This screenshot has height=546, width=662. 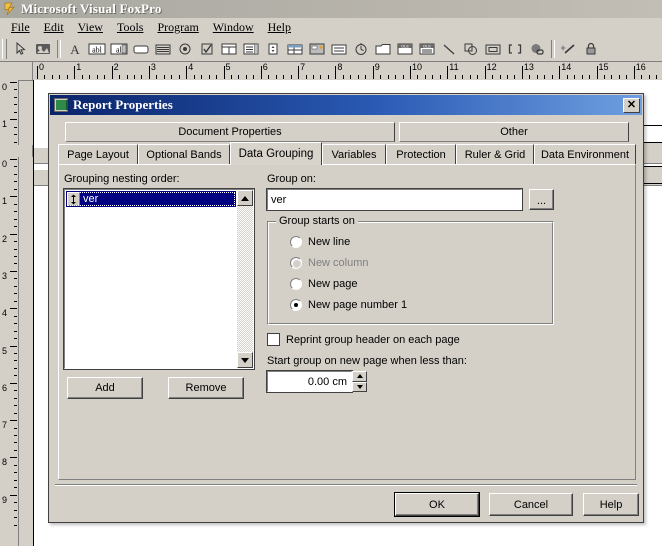 What do you see at coordinates (230, 132) in the screenshot?
I see `tab-group-document-properties: Document Properties` at bounding box center [230, 132].